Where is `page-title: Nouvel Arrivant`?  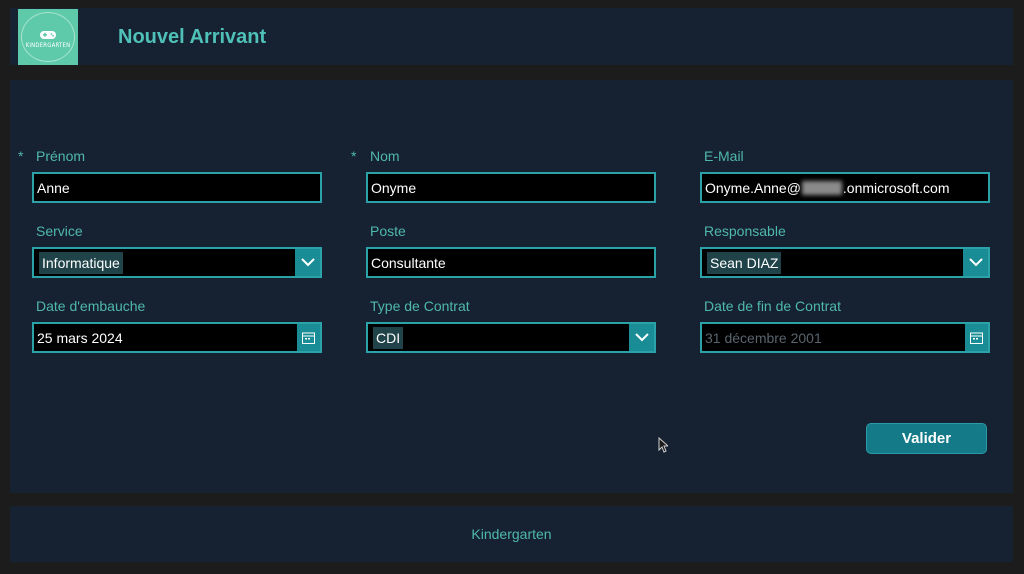 page-title: Nouvel Arrivant is located at coordinates (192, 37).